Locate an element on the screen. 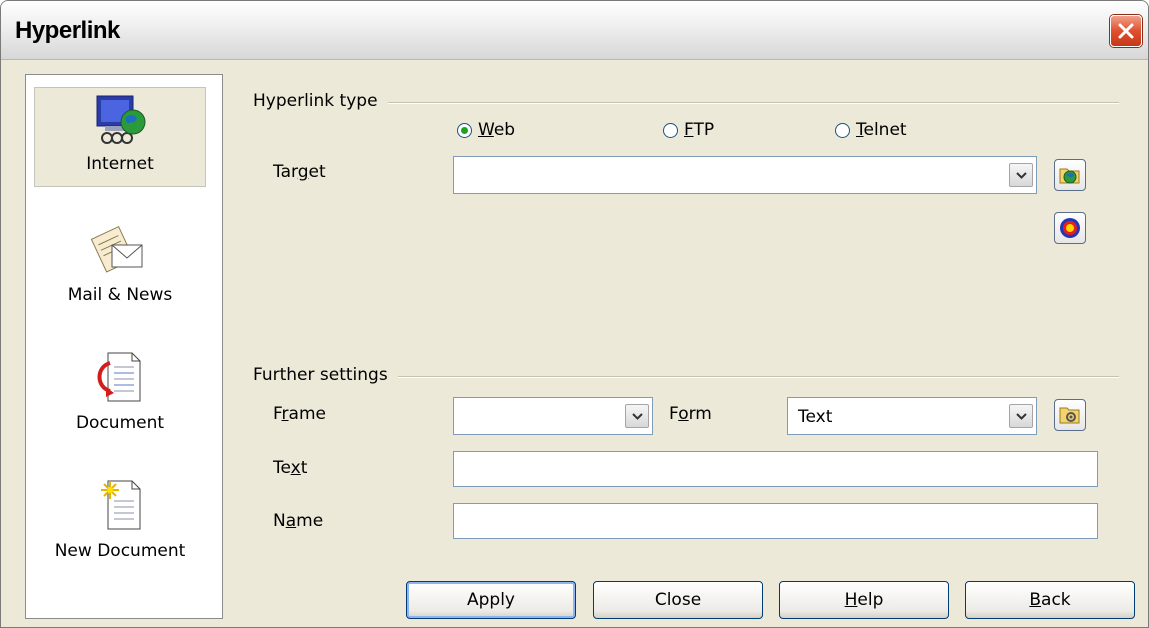 The image size is (1149, 628). name-label: Name is located at coordinates (298, 521).